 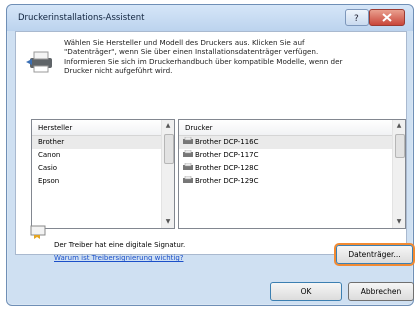 I want to click on close-icon, so click(x=387, y=17).